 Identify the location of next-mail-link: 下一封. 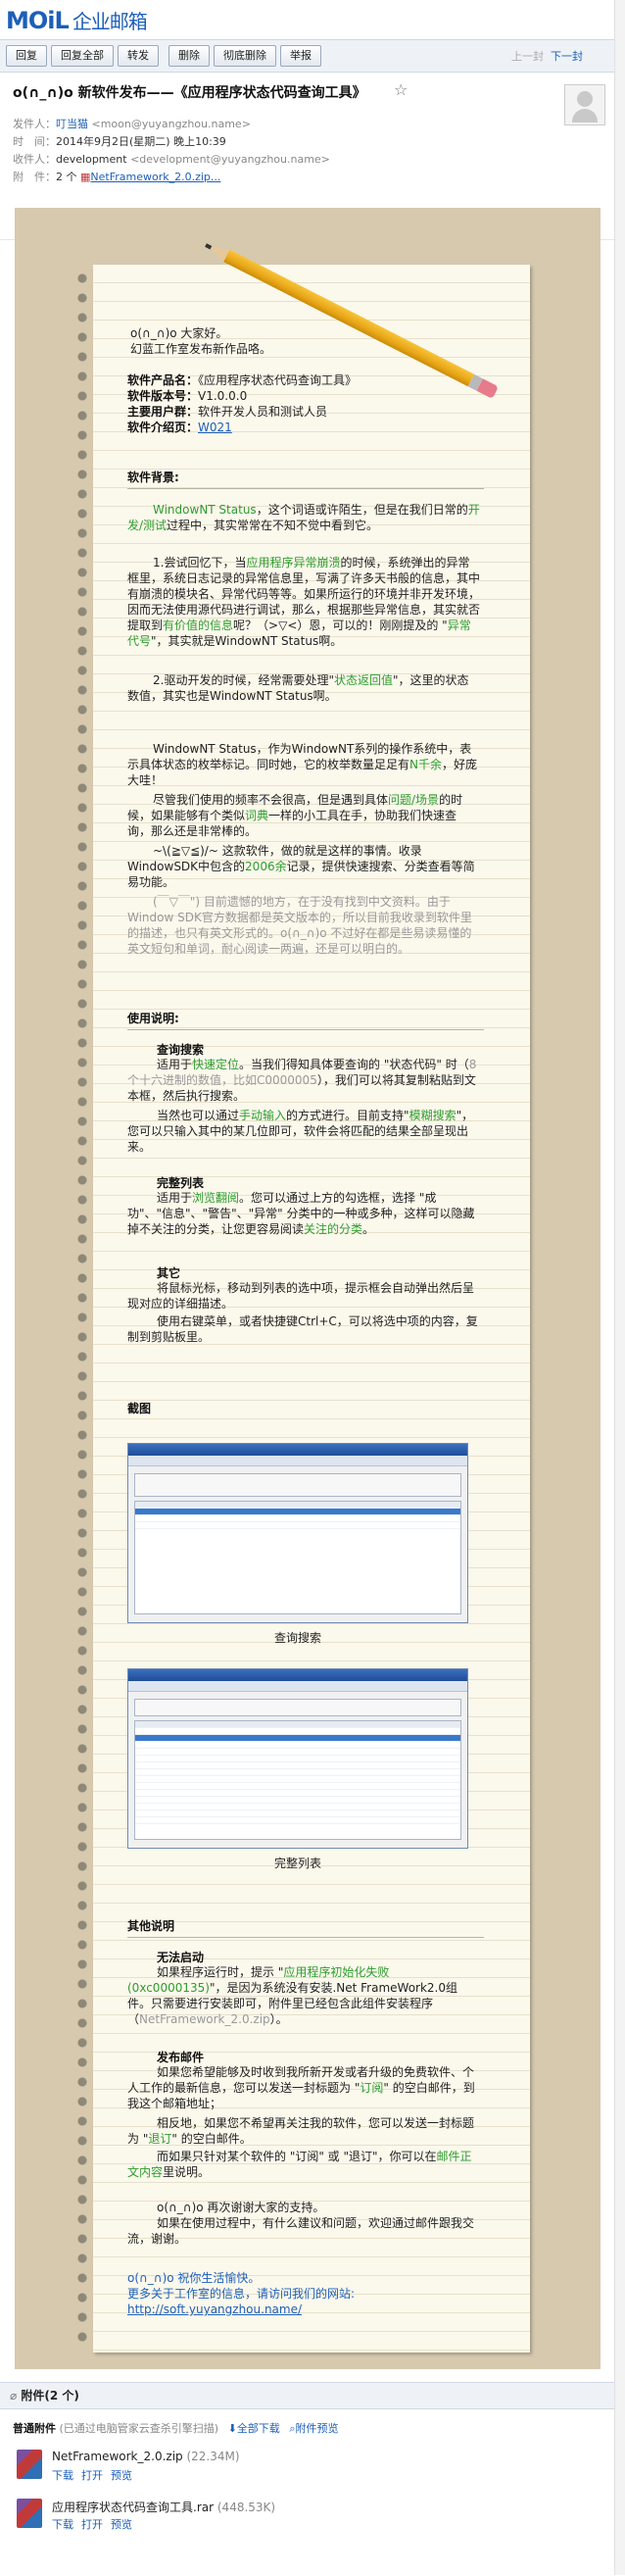
(567, 56).